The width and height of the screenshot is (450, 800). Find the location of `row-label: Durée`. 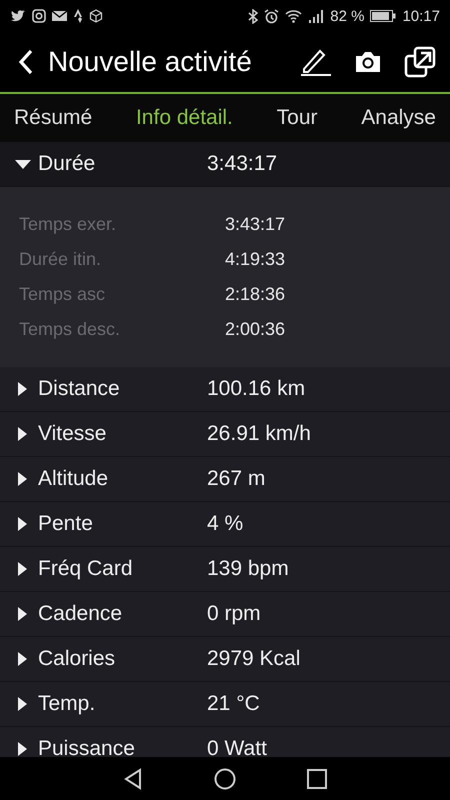

row-label: Durée is located at coordinates (67, 164).